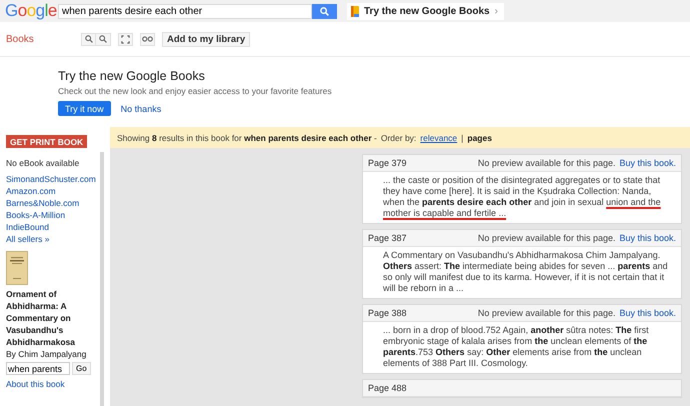  What do you see at coordinates (51, 227) in the screenshot?
I see `seller-link: IndieBound` at bounding box center [51, 227].